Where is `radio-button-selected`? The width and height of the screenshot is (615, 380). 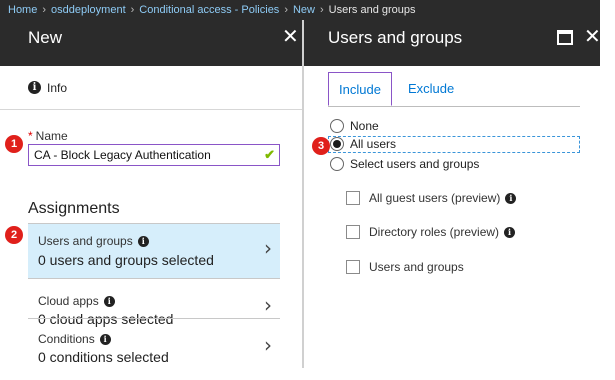 radio-button-selected is located at coordinates (337, 144).